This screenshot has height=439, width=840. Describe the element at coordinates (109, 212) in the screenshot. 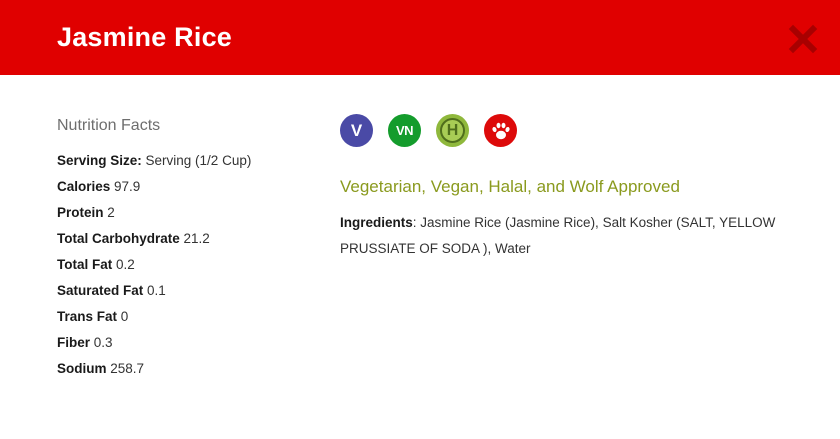

I see `nutrition-value: 2` at that location.